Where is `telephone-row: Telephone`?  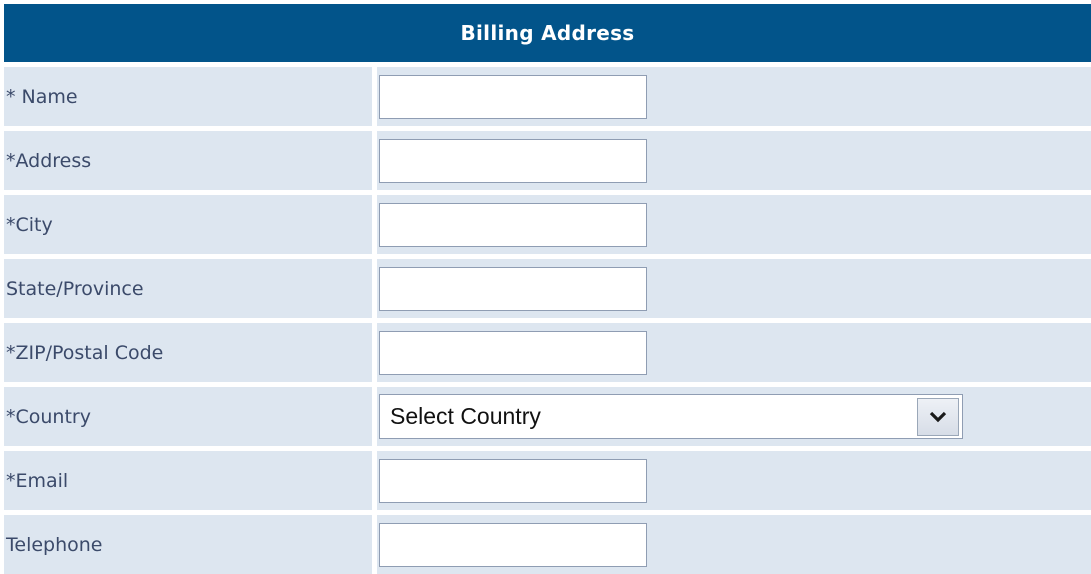 telephone-row: Telephone is located at coordinates (547, 544).